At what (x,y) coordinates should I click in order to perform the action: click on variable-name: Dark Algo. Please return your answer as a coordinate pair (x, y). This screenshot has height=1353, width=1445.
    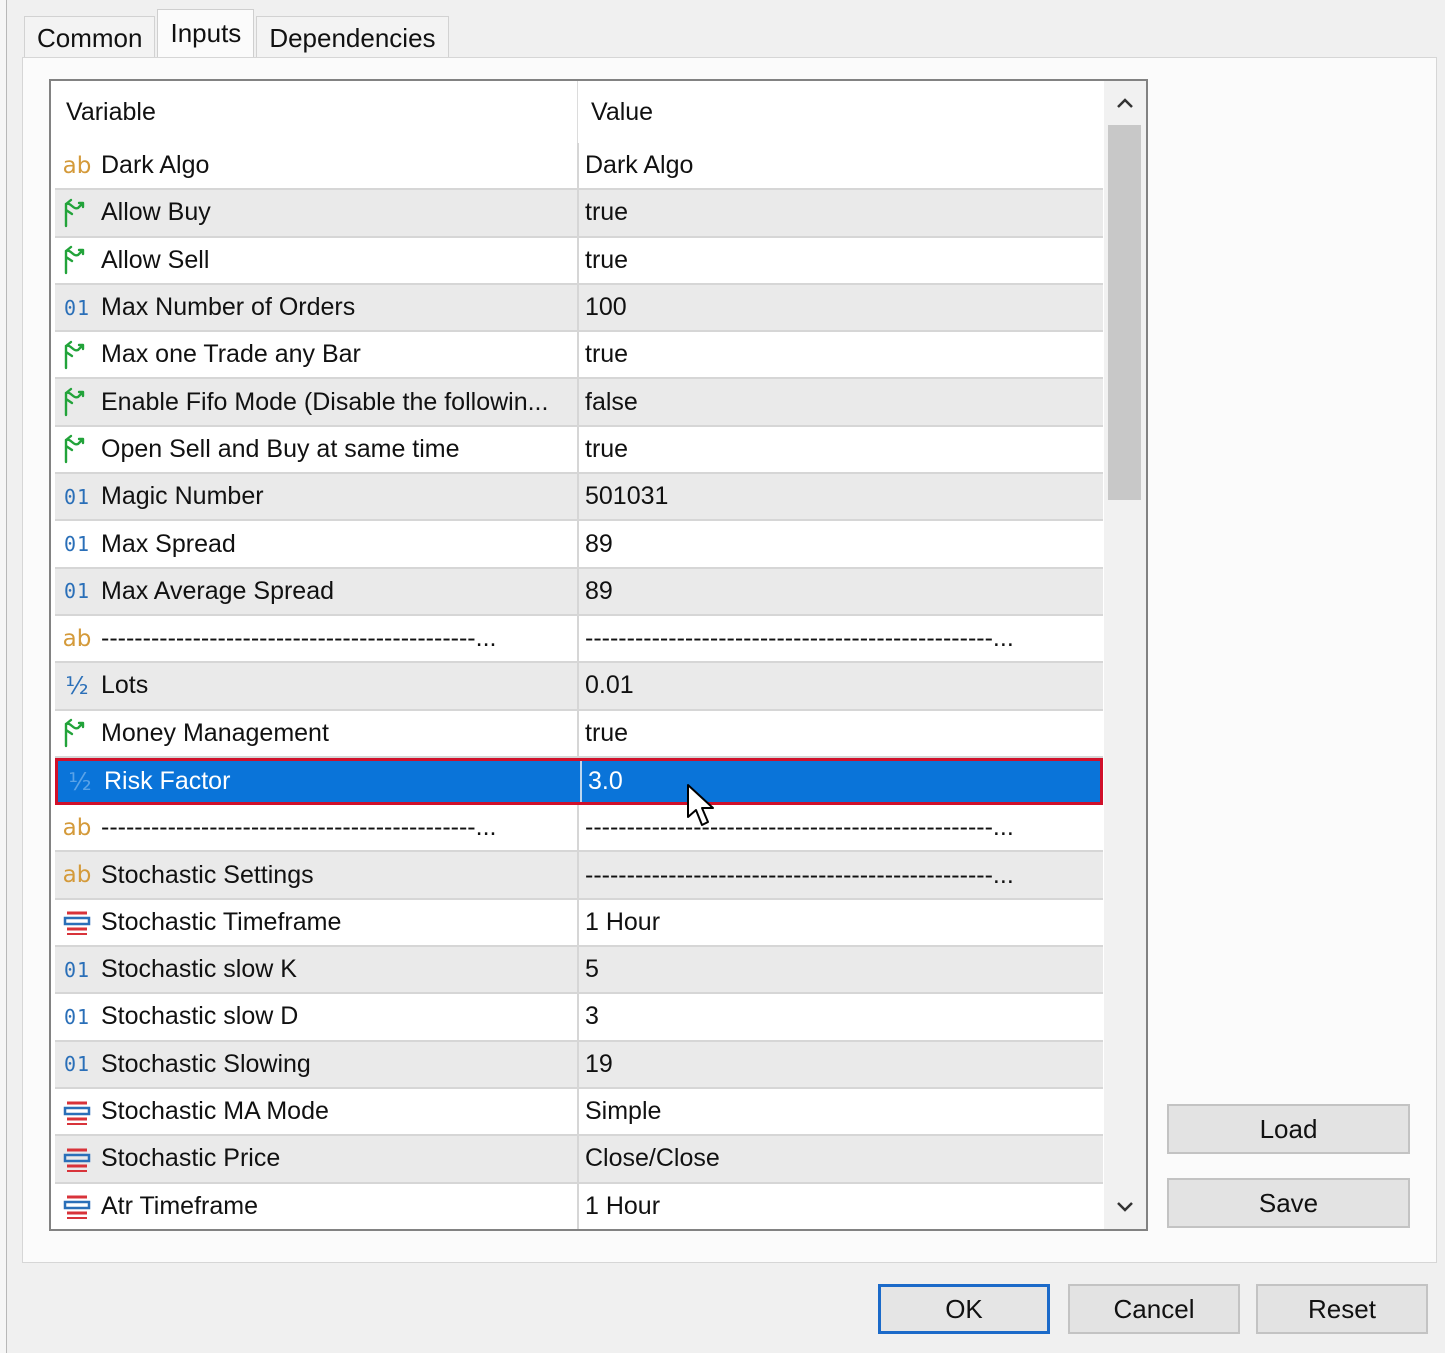
    Looking at the image, I should click on (155, 165).